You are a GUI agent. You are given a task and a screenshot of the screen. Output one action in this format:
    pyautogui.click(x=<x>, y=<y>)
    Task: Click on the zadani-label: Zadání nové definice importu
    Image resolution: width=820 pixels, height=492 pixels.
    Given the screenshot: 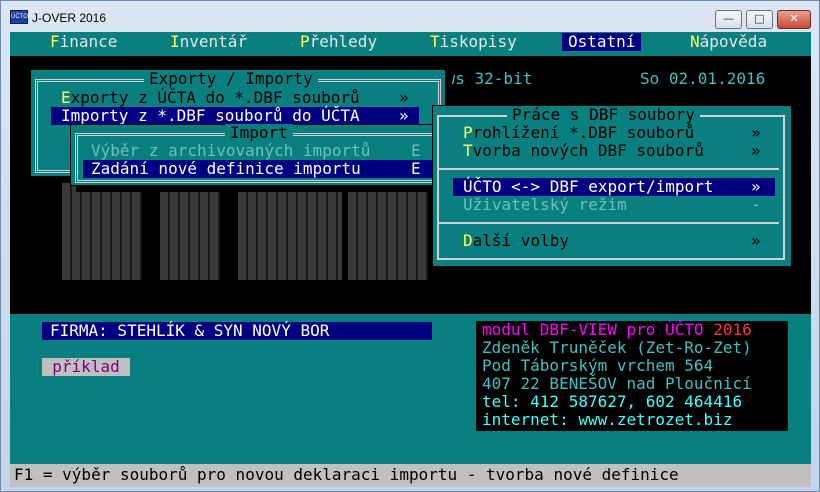 What is the action you would take?
    pyautogui.click(x=226, y=168)
    